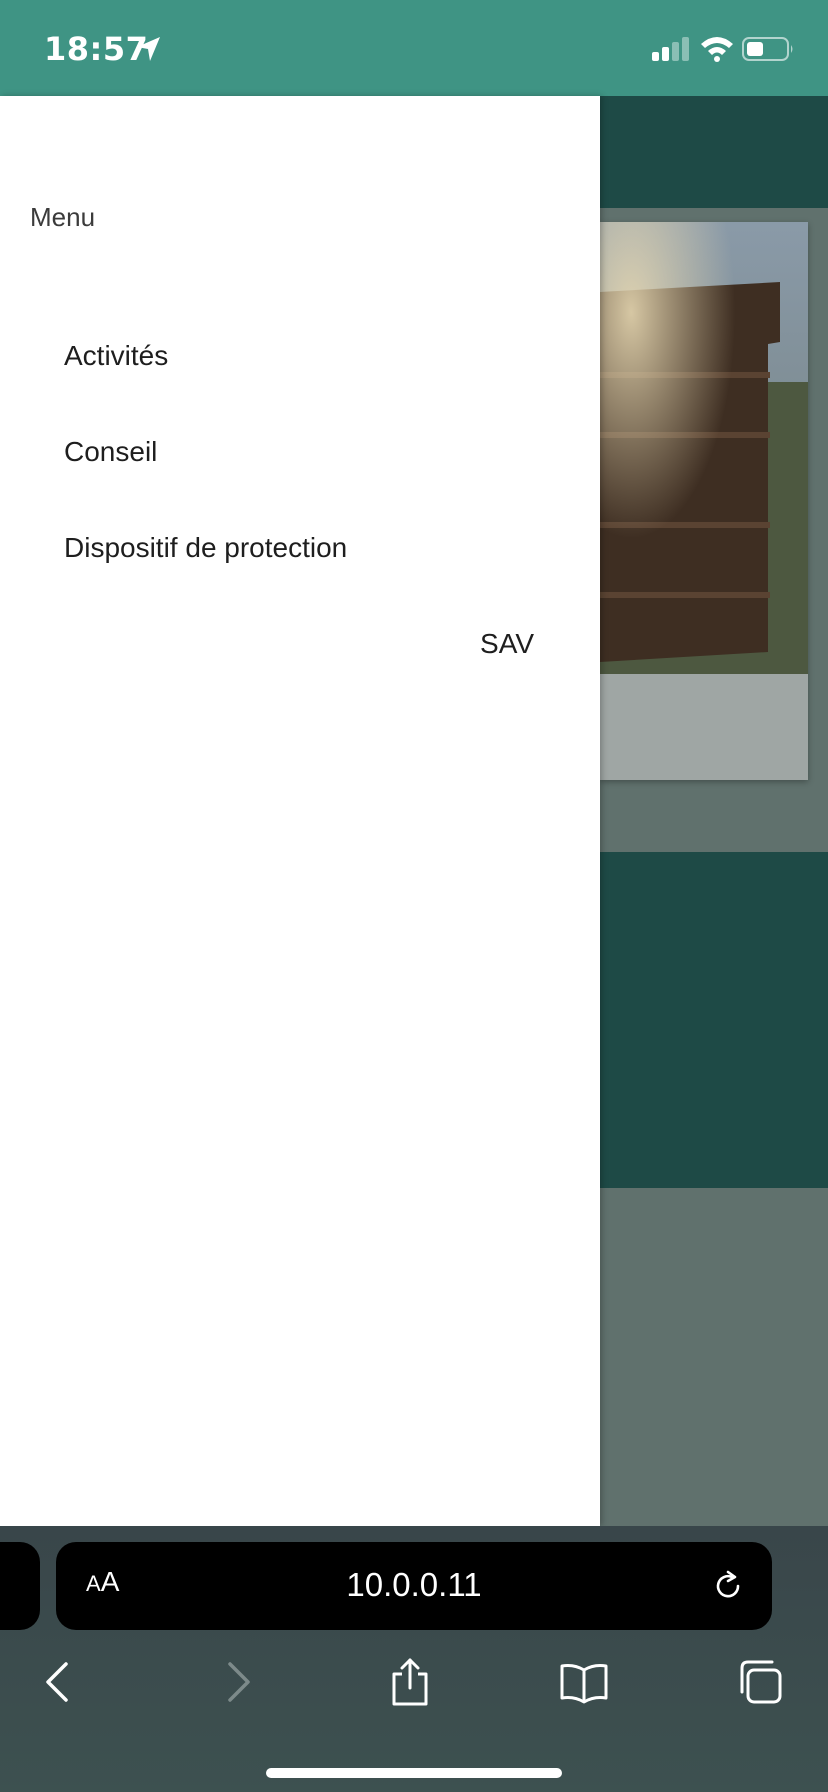 The image size is (828, 1792). What do you see at coordinates (60, 1682) in the screenshot?
I see `back-icon` at bounding box center [60, 1682].